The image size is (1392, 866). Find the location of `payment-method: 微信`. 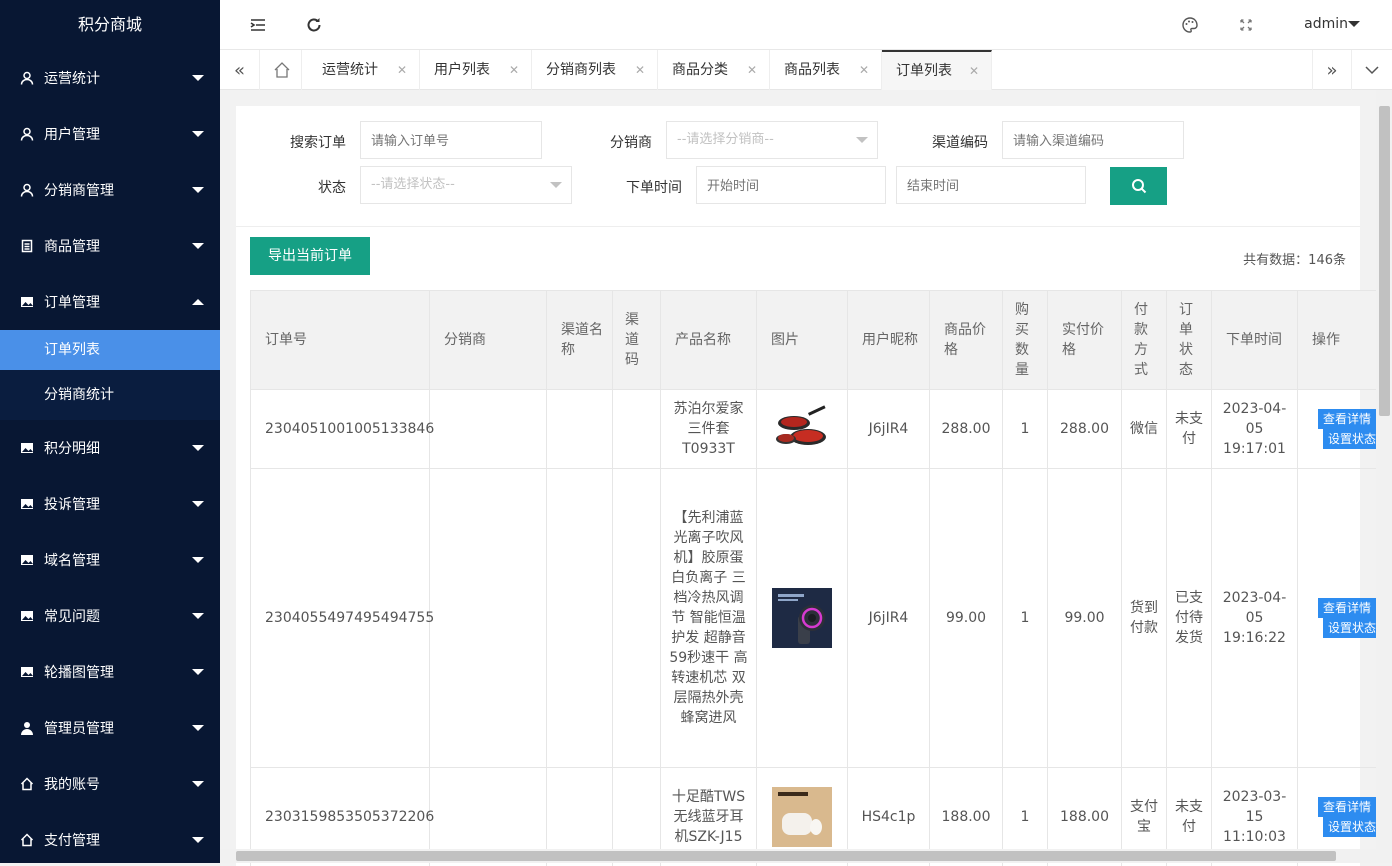

payment-method: 微信 is located at coordinates (1144, 429).